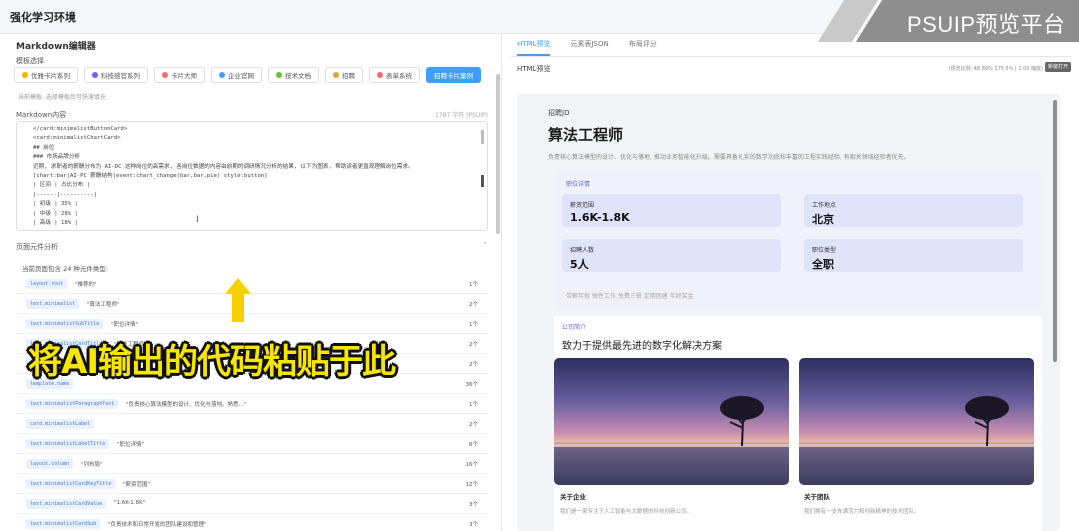  What do you see at coordinates (823, 219) in the screenshot?
I see `detail-value: 北京` at bounding box center [823, 219].